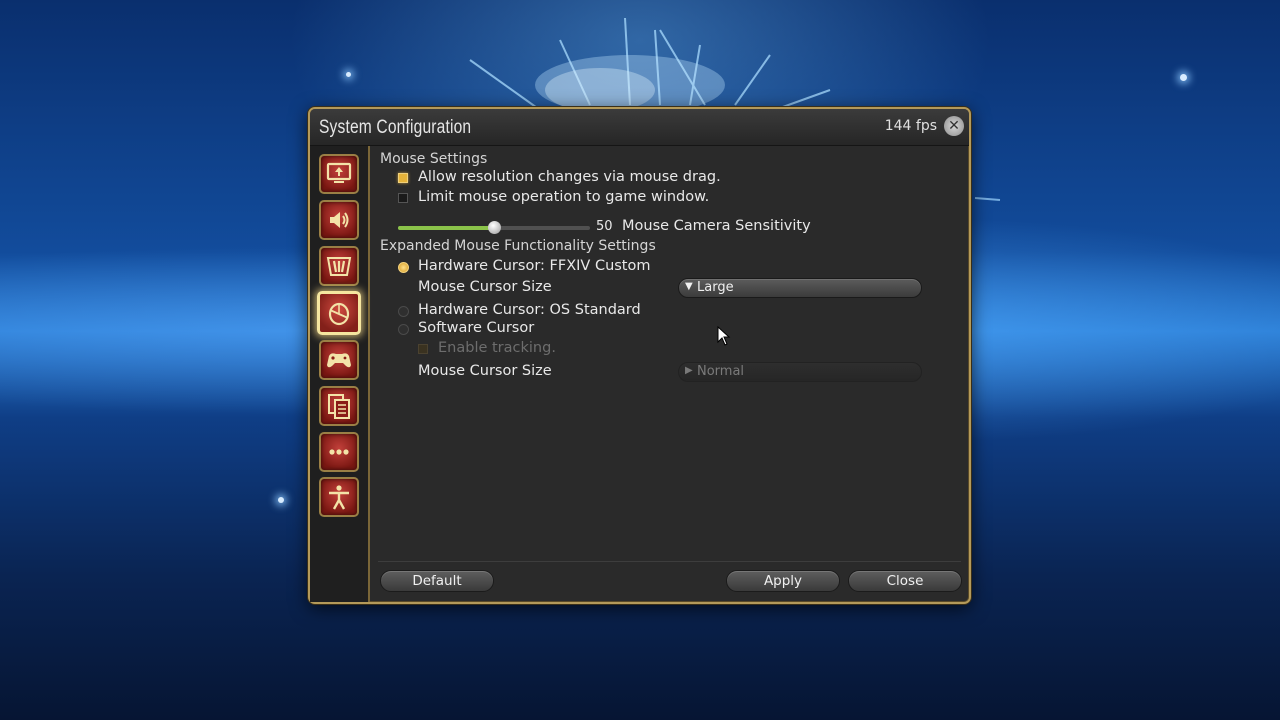 This screenshot has height=720, width=1280. I want to click on sensitivity-slider-fill, so click(446, 228).